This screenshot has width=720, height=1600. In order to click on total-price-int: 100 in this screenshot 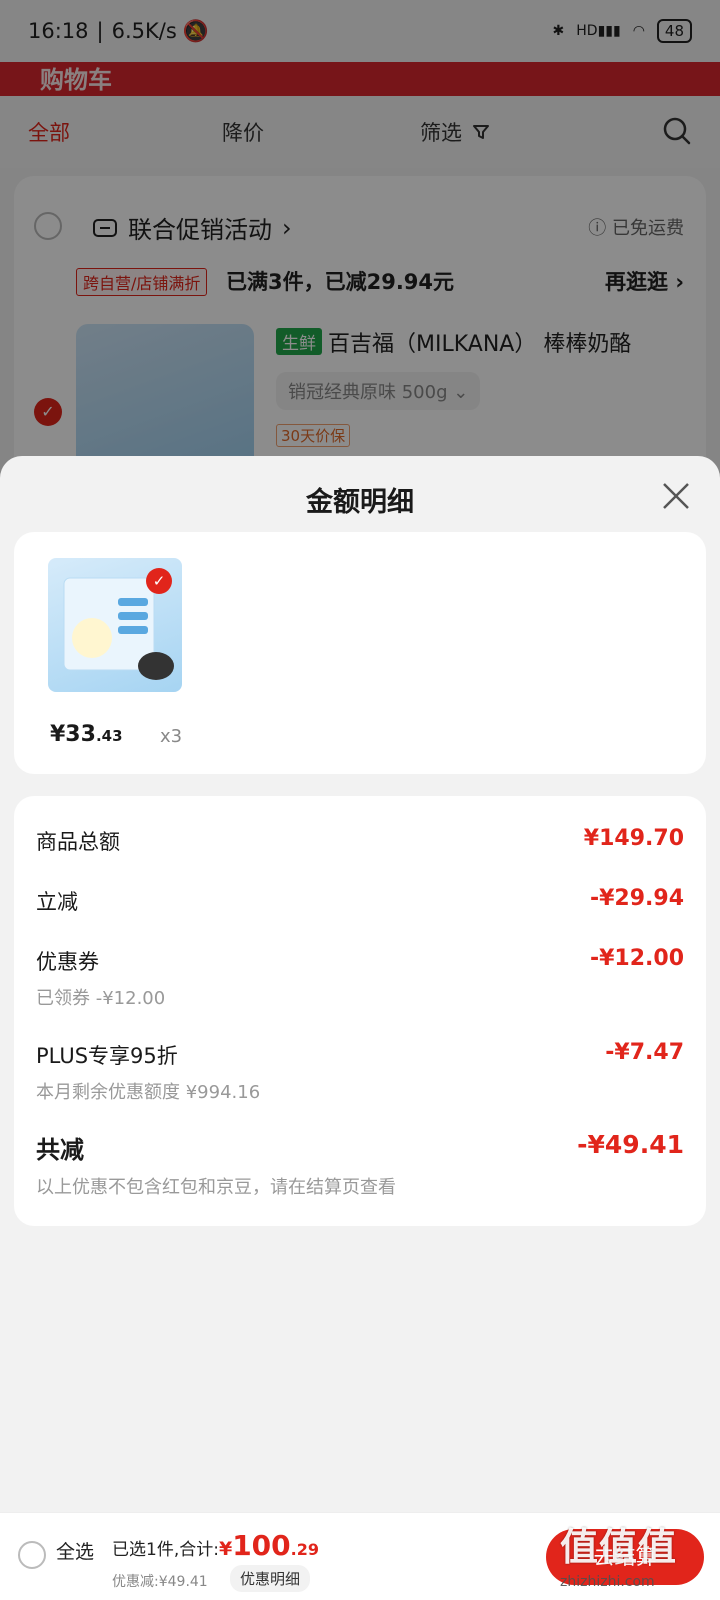, I will do `click(261, 1545)`.